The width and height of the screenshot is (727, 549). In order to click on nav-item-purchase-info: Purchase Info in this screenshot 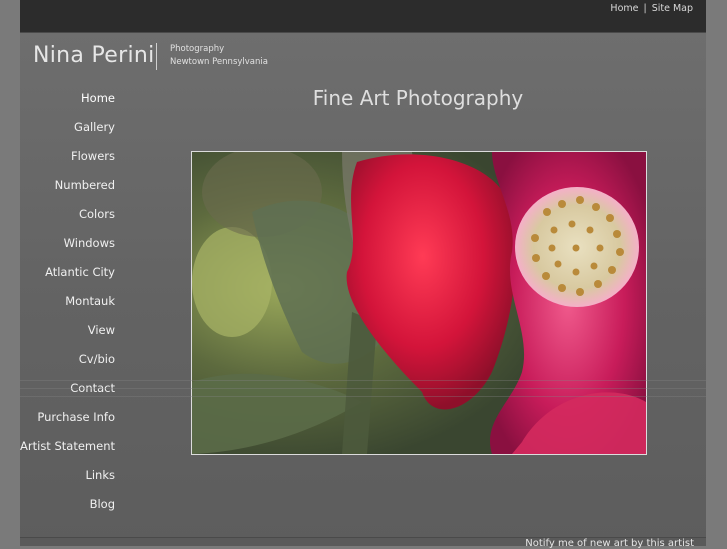, I will do `click(67, 421)`.